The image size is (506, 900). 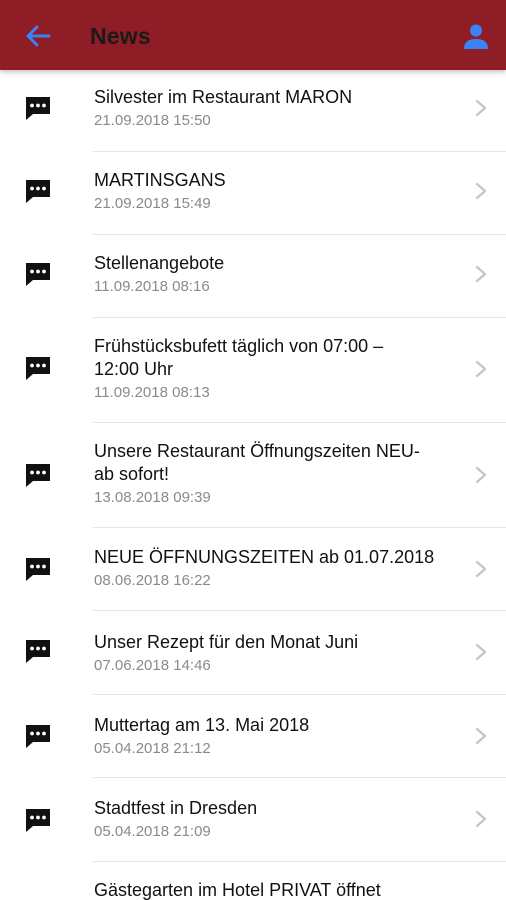 I want to click on arrow-left-icon, so click(x=38, y=36).